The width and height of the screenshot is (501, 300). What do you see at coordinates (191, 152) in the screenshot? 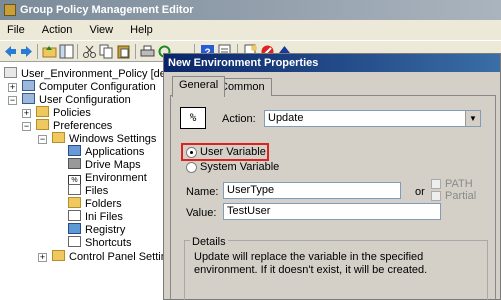
I see `user-variable-radio` at bounding box center [191, 152].